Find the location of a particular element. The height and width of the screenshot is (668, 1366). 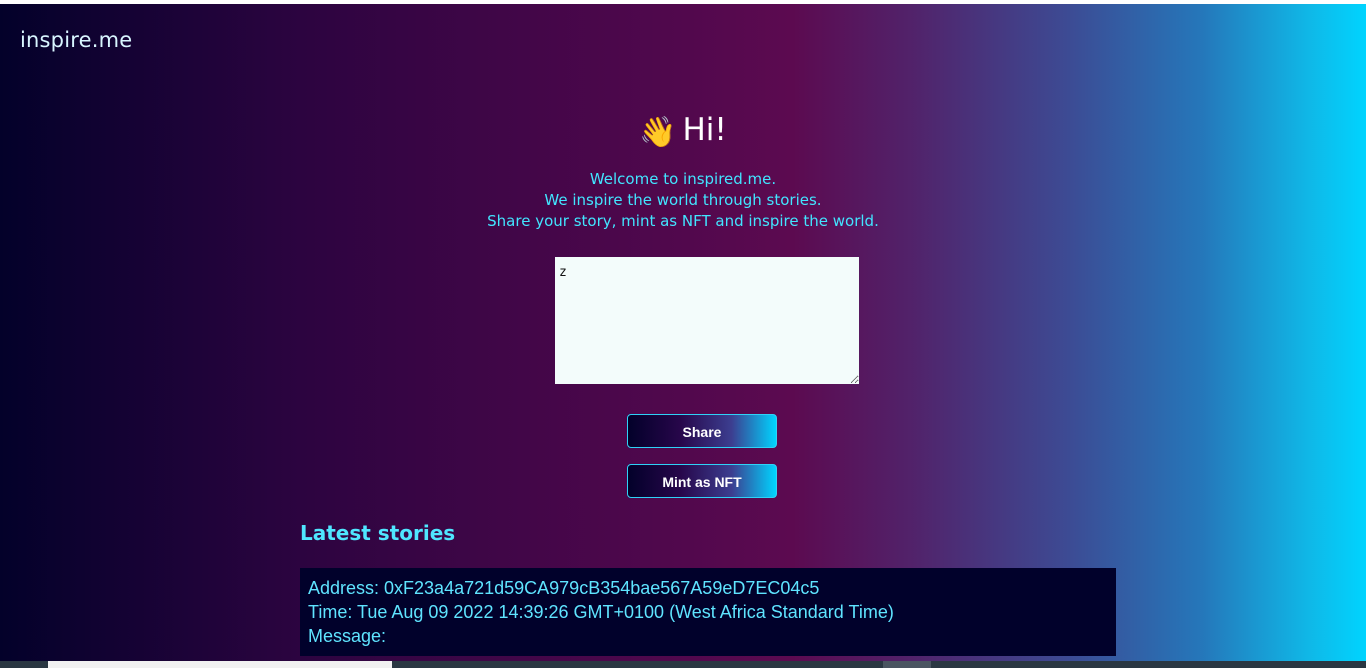

brand-logo: inspire.me is located at coordinates (76, 40).